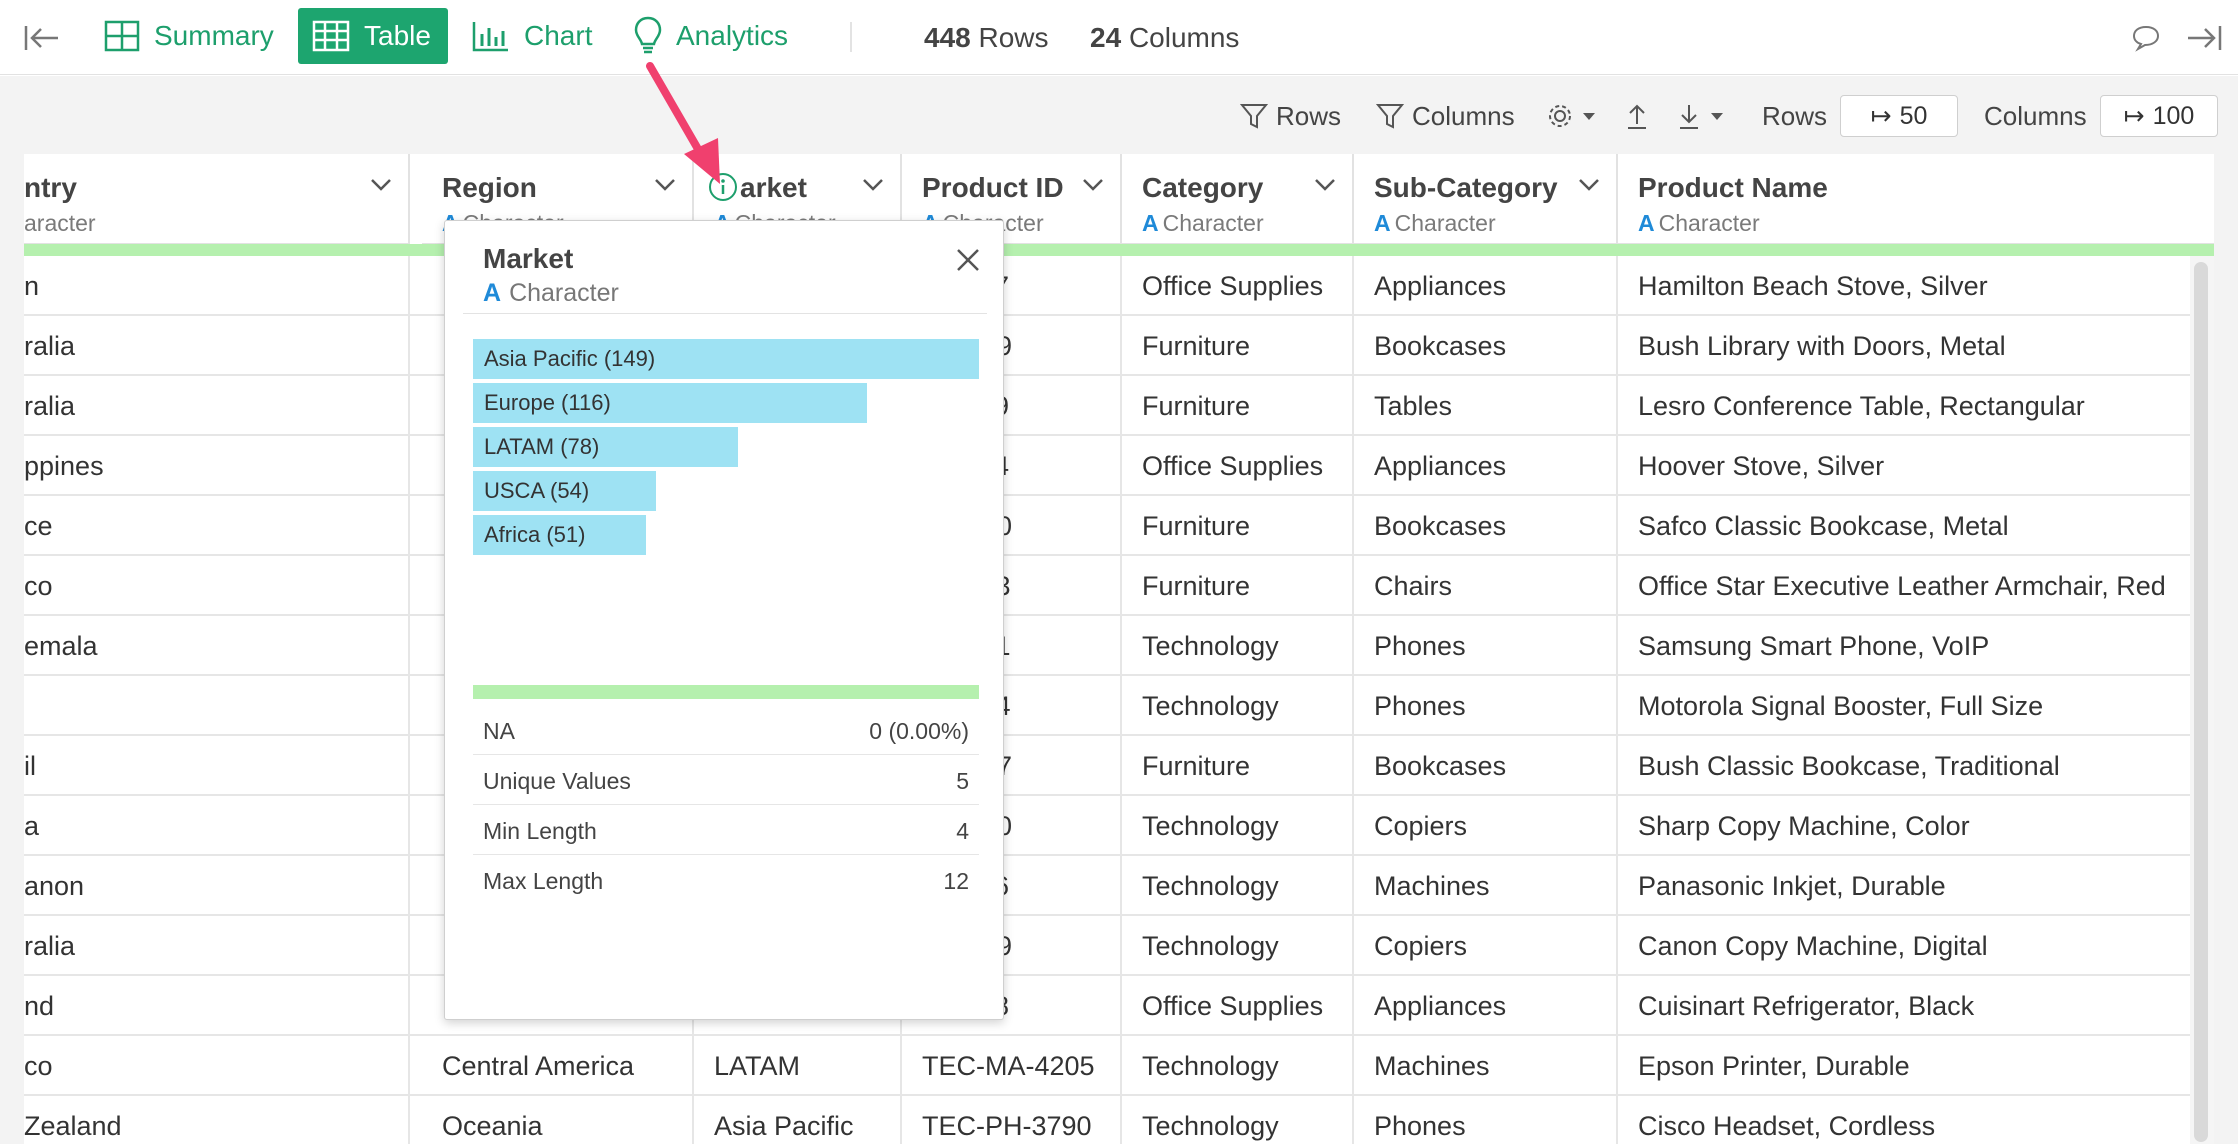  I want to click on distribution-bar: LATAM (78), so click(605, 447).